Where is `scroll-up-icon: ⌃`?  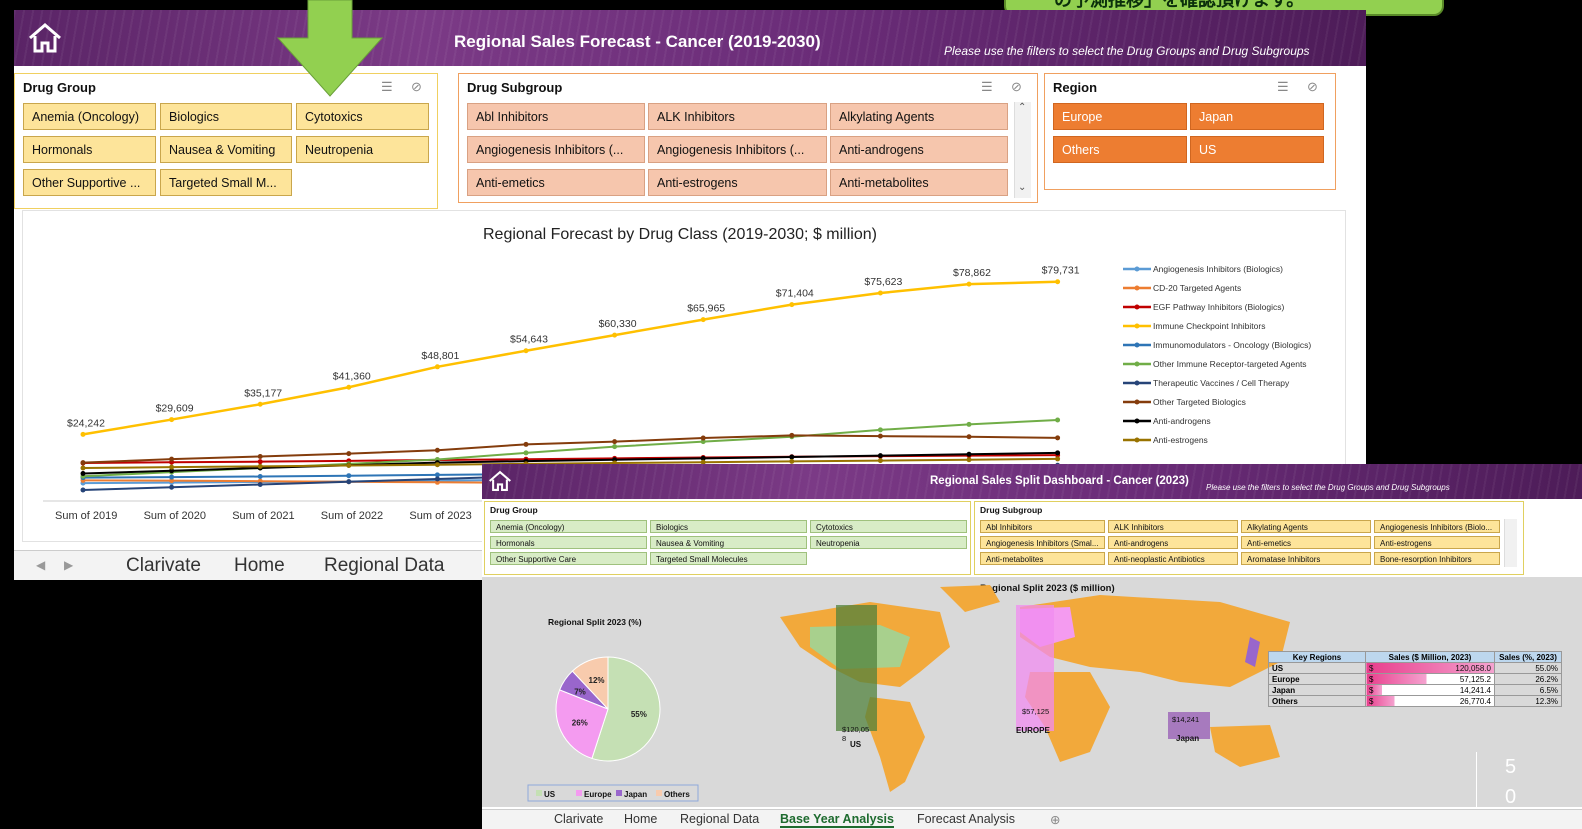 scroll-up-icon: ⌃ is located at coordinates (1022, 107).